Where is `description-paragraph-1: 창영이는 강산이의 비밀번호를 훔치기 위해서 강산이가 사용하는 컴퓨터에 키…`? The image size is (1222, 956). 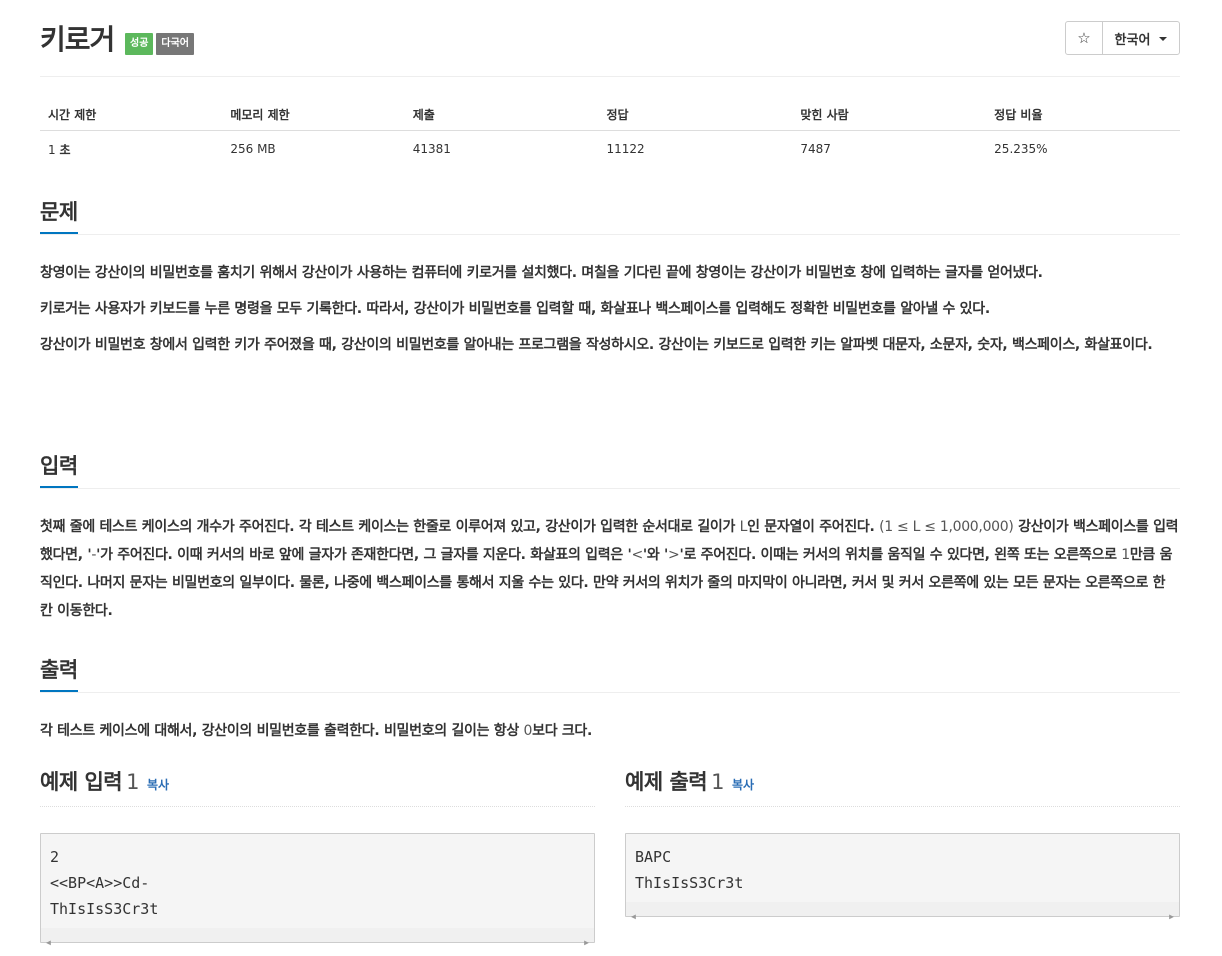
description-paragraph-1: 창영이는 강산이의 비밀번호를 훔치기 위해서 강산이가 사용하는 컴퓨터에 키… is located at coordinates (541, 273).